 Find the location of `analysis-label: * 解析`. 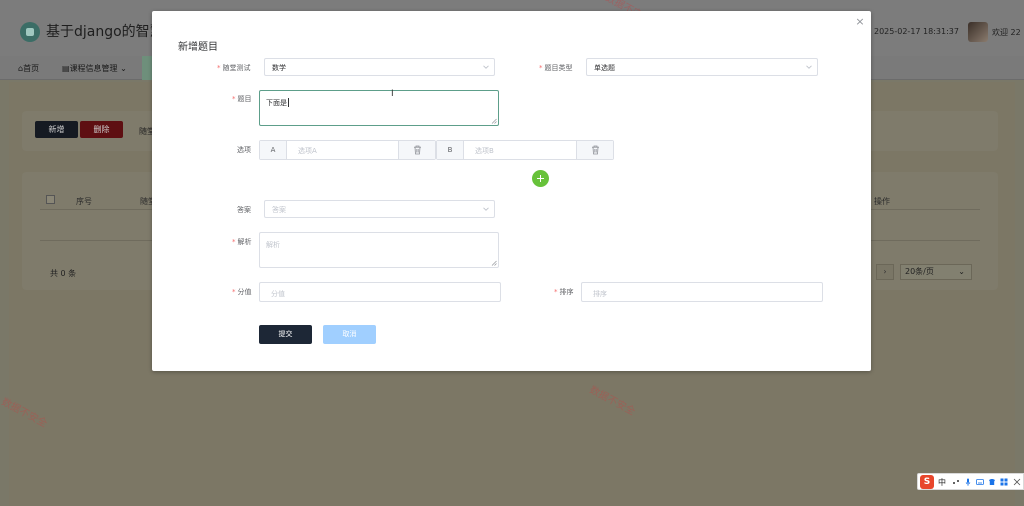

analysis-label: * 解析 is located at coordinates (242, 242).